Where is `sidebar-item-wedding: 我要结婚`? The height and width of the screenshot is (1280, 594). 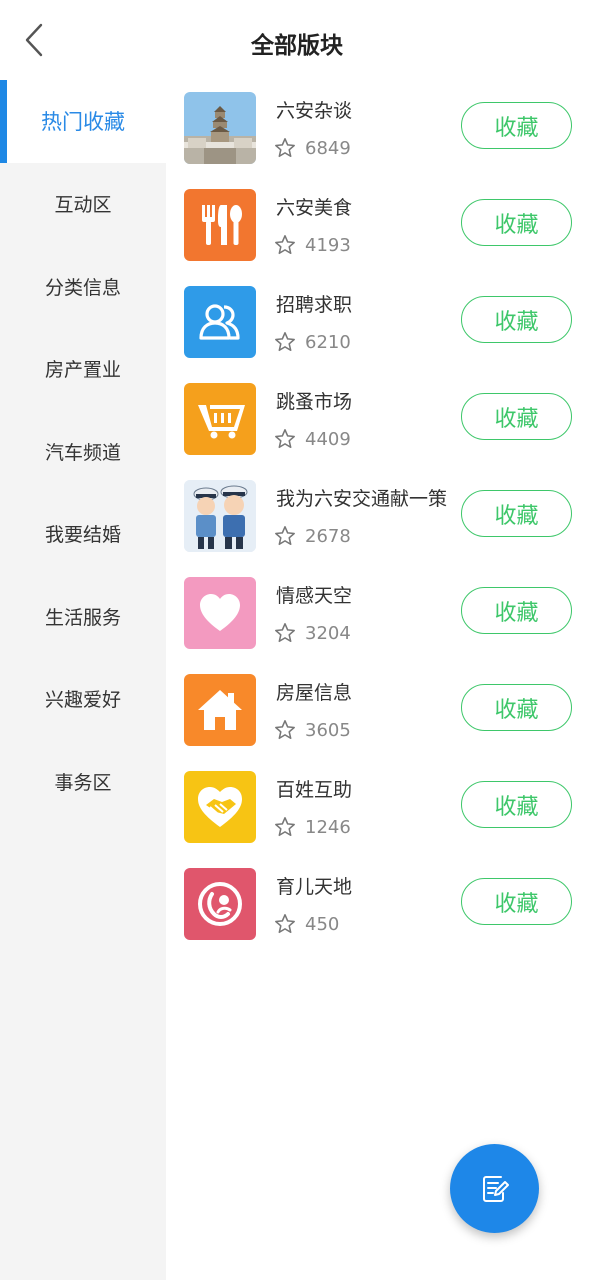 sidebar-item-wedding: 我要结婚 is located at coordinates (83, 534).